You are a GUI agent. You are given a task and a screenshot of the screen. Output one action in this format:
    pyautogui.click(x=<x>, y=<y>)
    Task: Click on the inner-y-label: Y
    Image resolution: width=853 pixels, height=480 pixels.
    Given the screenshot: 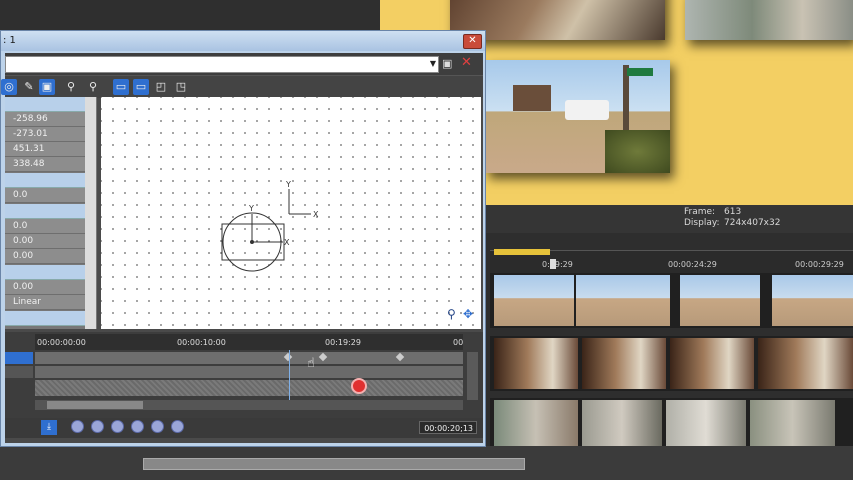 What is the action you would take?
    pyautogui.click(x=251, y=208)
    